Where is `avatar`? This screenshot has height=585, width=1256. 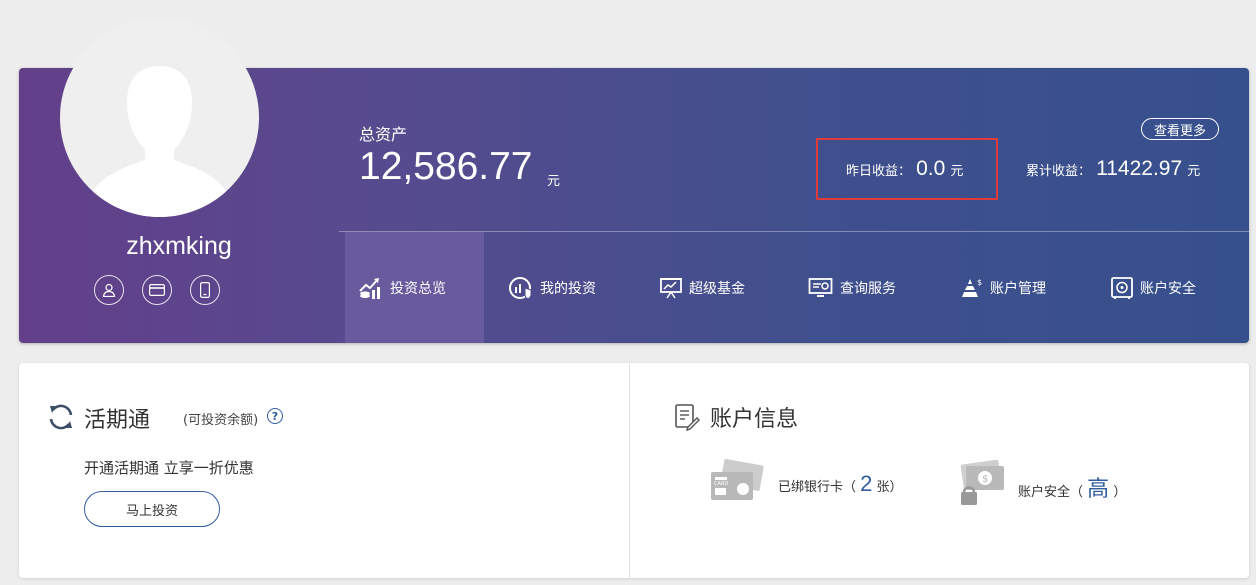
avatar is located at coordinates (159, 117).